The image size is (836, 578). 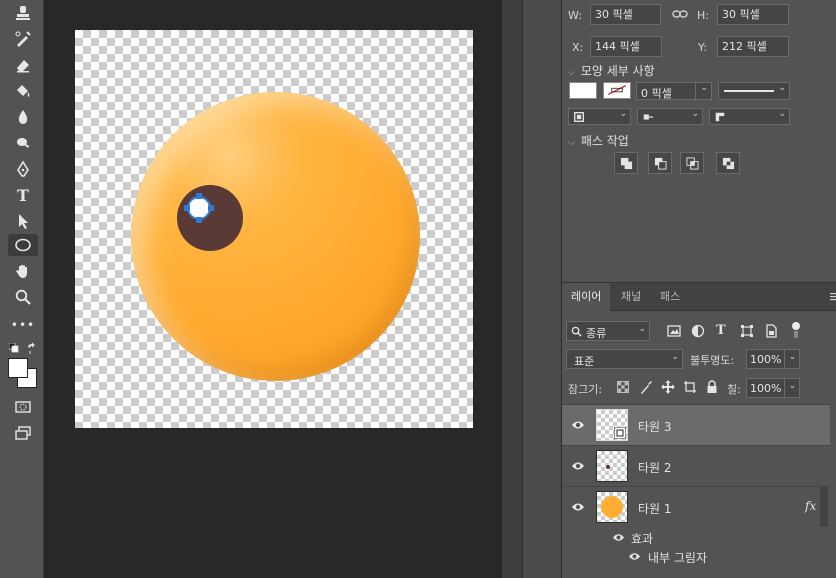 What do you see at coordinates (670, 297) in the screenshot?
I see `tab-paths: 패스` at bounding box center [670, 297].